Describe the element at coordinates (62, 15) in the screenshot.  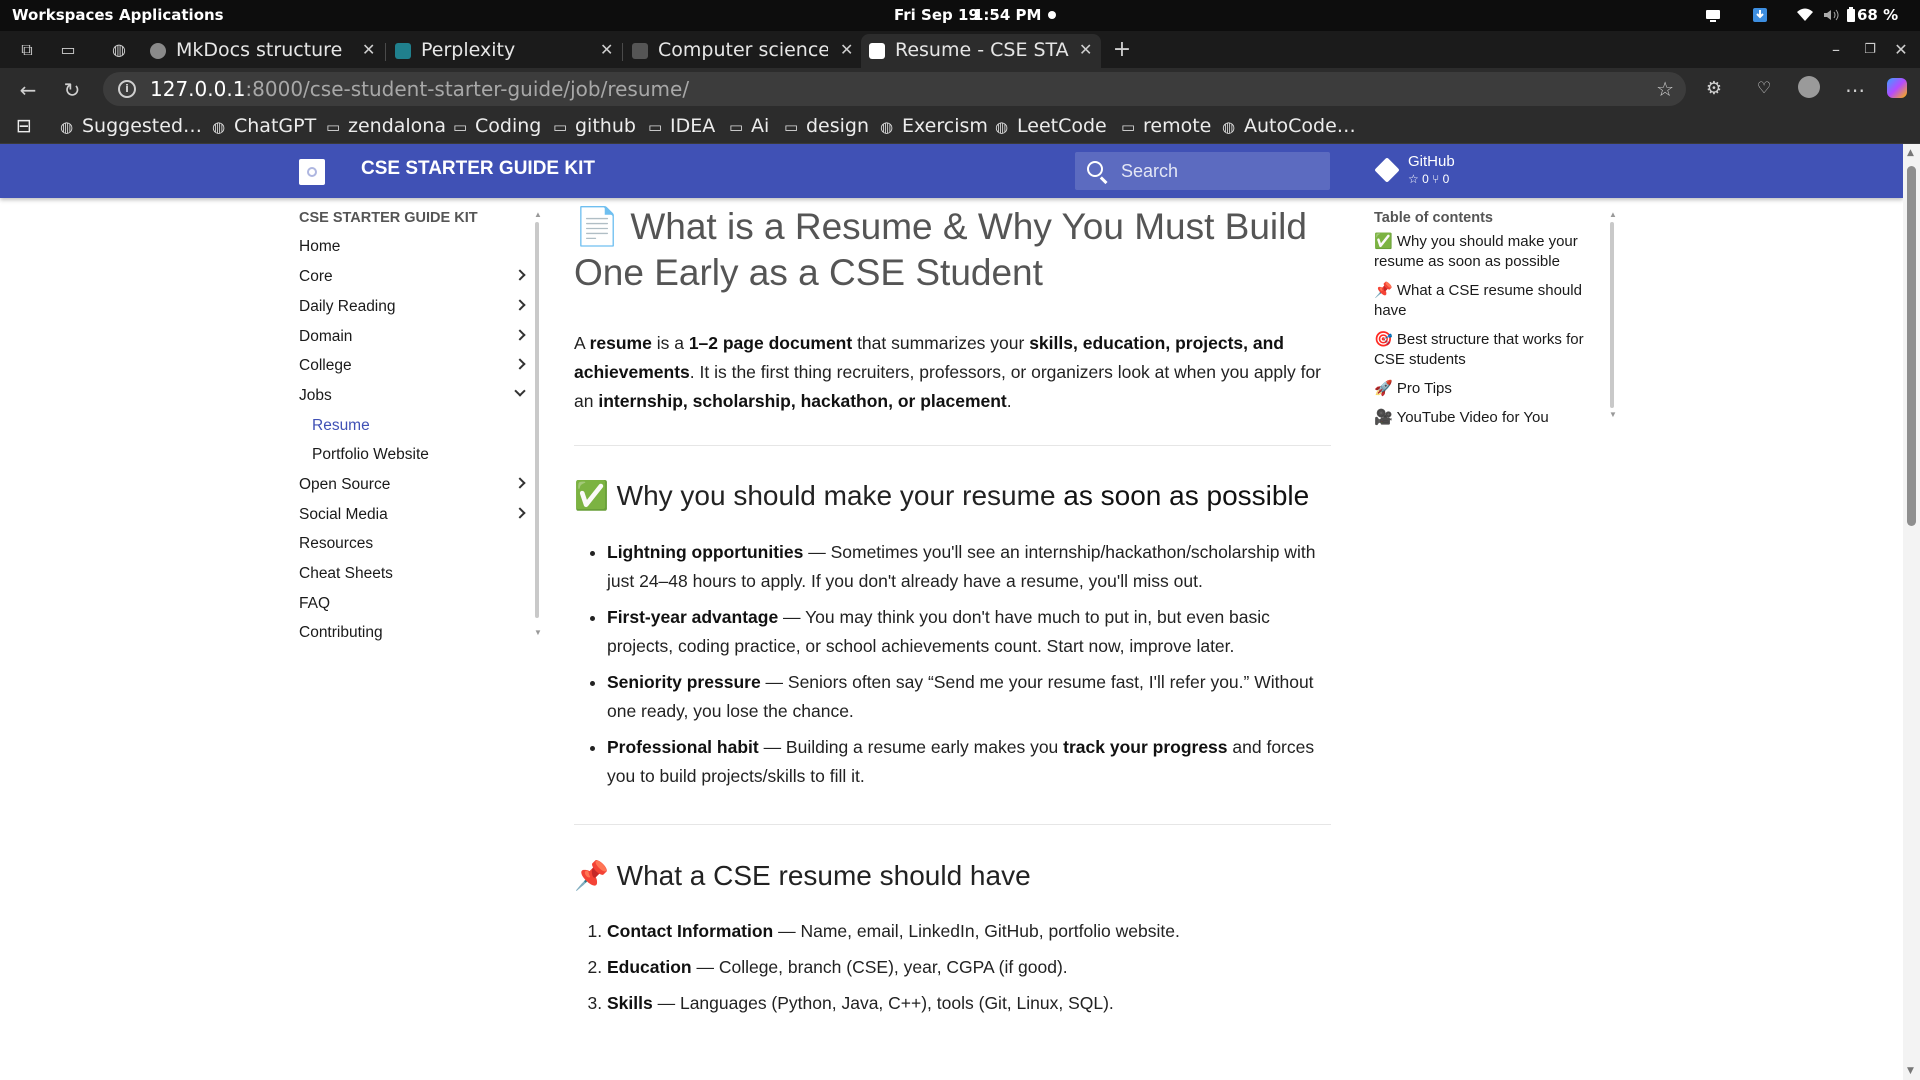
I see `workspaces-menu: Workspaces` at that location.